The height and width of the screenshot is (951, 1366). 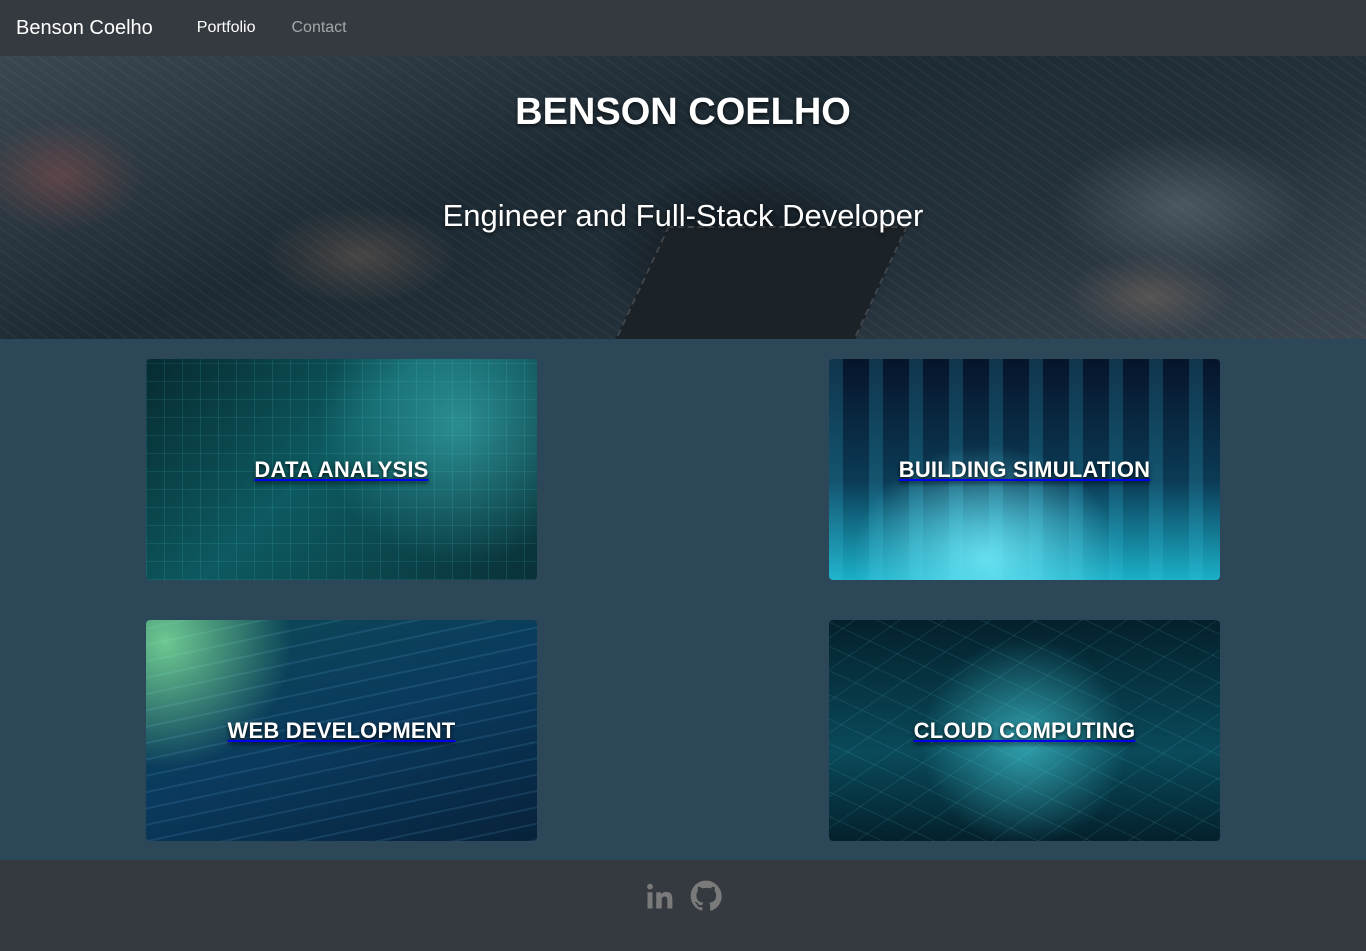 I want to click on linkedin-icon, so click(x=660, y=896).